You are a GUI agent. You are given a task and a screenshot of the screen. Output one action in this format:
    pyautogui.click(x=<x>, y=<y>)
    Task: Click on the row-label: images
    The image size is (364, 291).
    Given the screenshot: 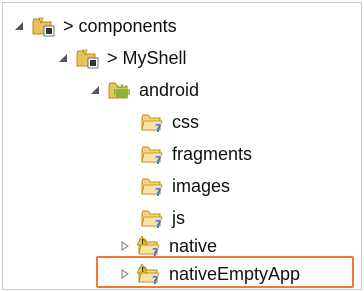 What is the action you would take?
    pyautogui.click(x=201, y=186)
    